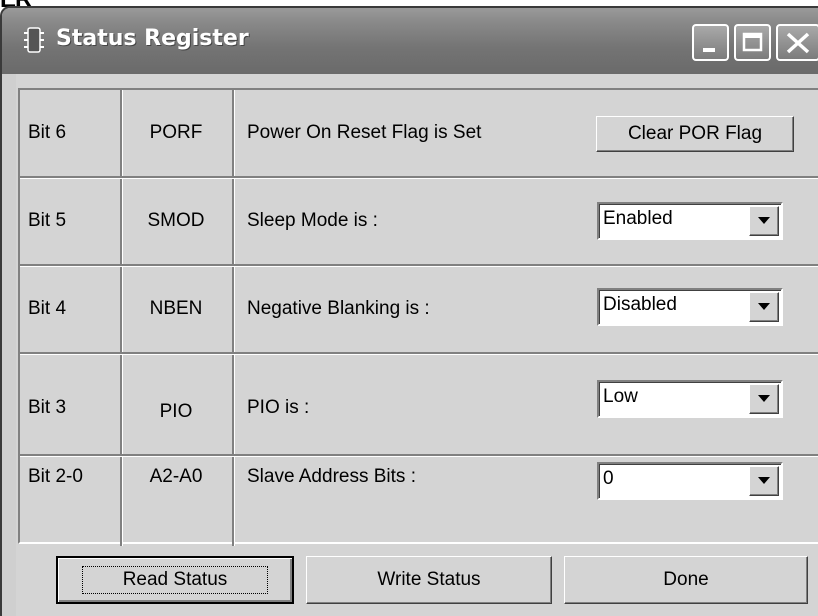 This screenshot has width=818, height=616. Describe the element at coordinates (690, 221) in the screenshot. I see `sleep-mode-select: Enabled` at that location.